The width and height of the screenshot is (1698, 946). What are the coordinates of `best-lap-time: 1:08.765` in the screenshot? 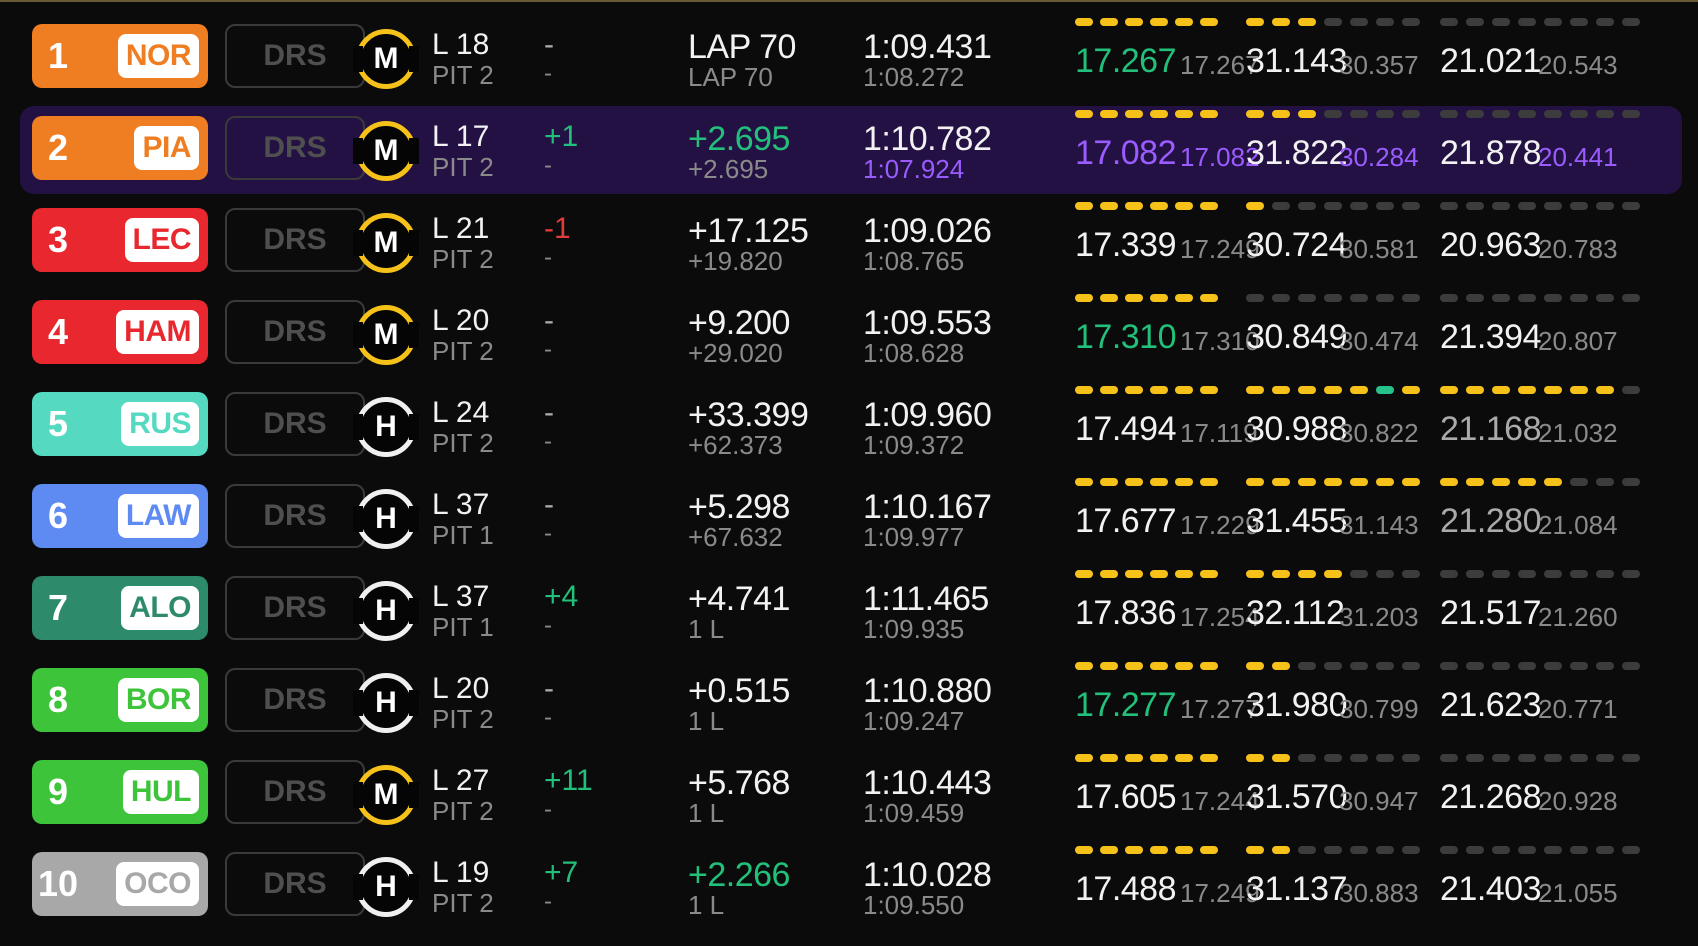 It's located at (914, 261).